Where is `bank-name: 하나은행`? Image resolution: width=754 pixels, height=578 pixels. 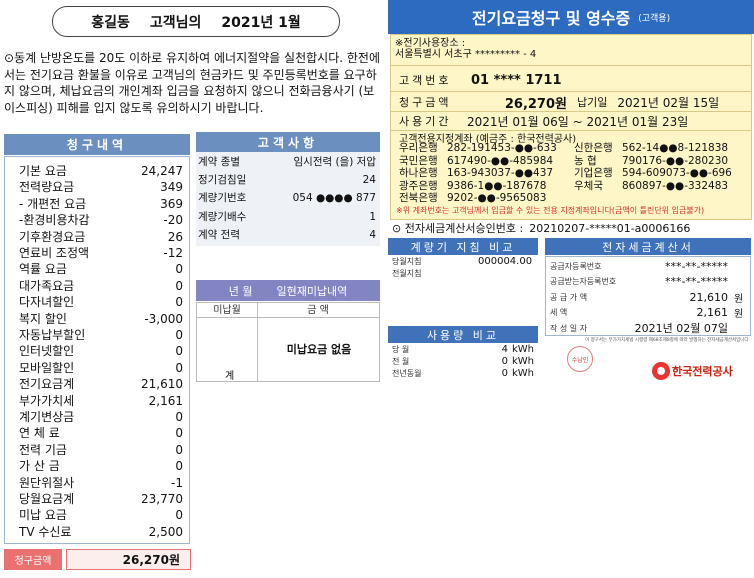
bank-name: 하나은행 is located at coordinates (418, 173).